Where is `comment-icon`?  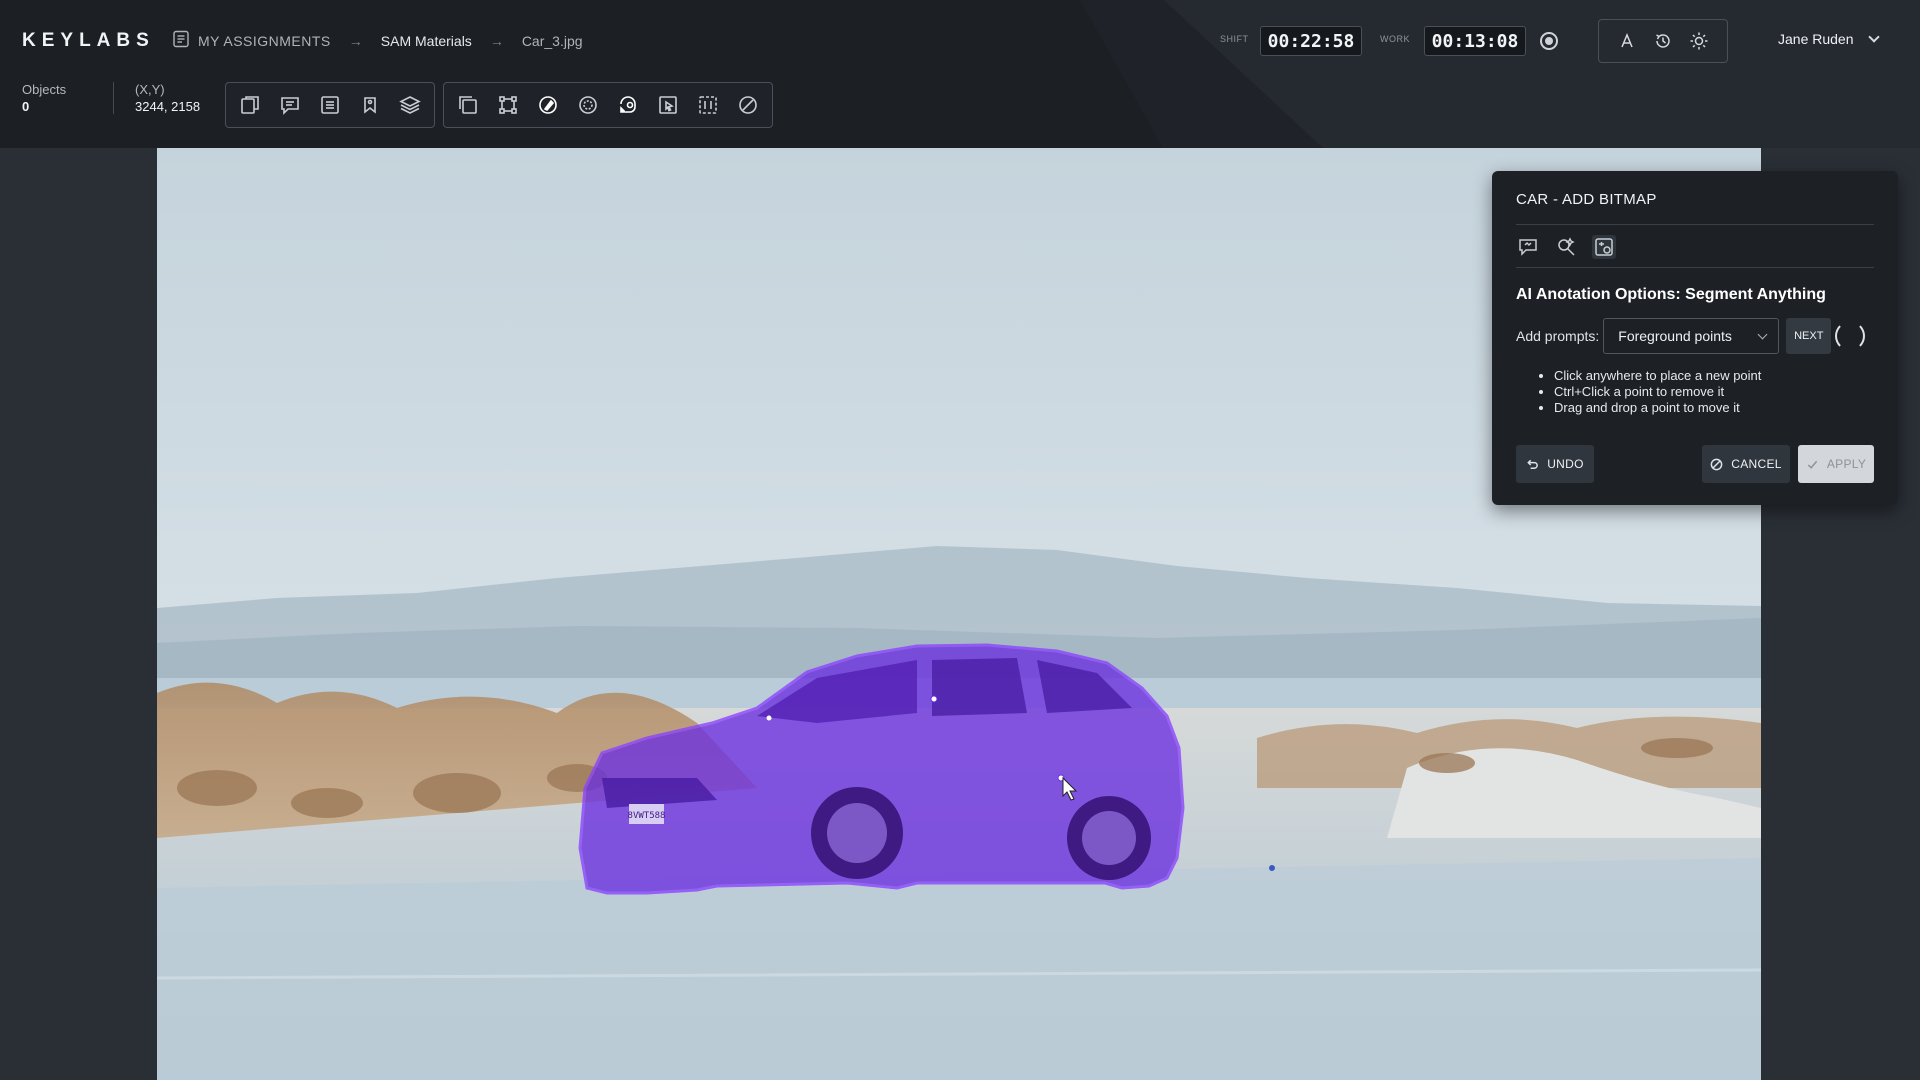 comment-icon is located at coordinates (290, 105).